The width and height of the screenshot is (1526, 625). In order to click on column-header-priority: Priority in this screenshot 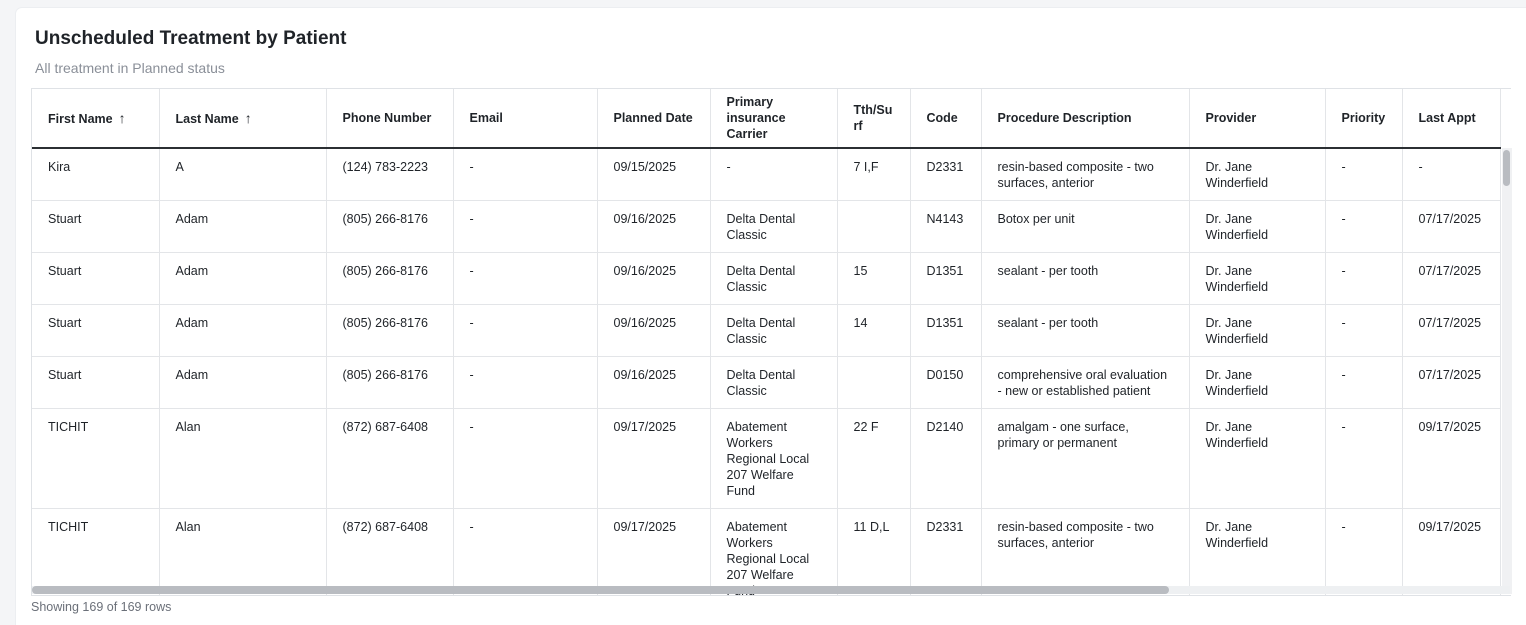, I will do `click(1364, 119)`.